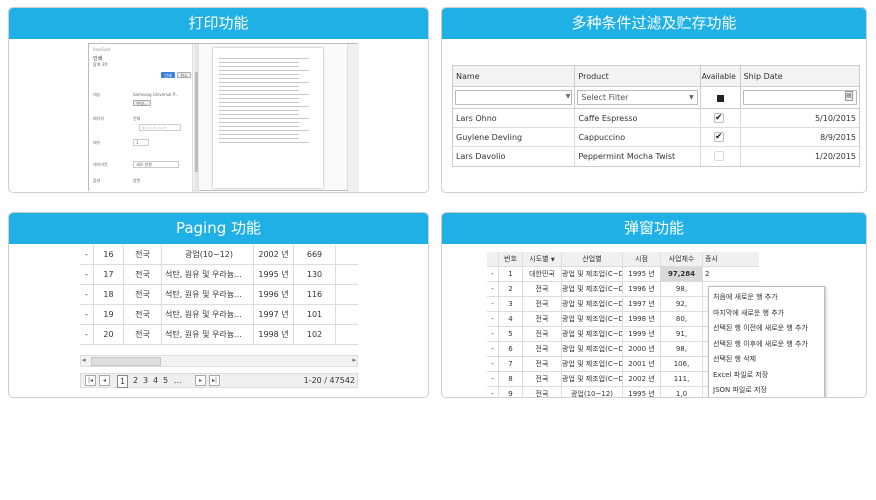 The width and height of the screenshot is (876, 500). What do you see at coordinates (766, 314) in the screenshot?
I see `context-menu-item: 마지막에 새로운 행 추가` at bounding box center [766, 314].